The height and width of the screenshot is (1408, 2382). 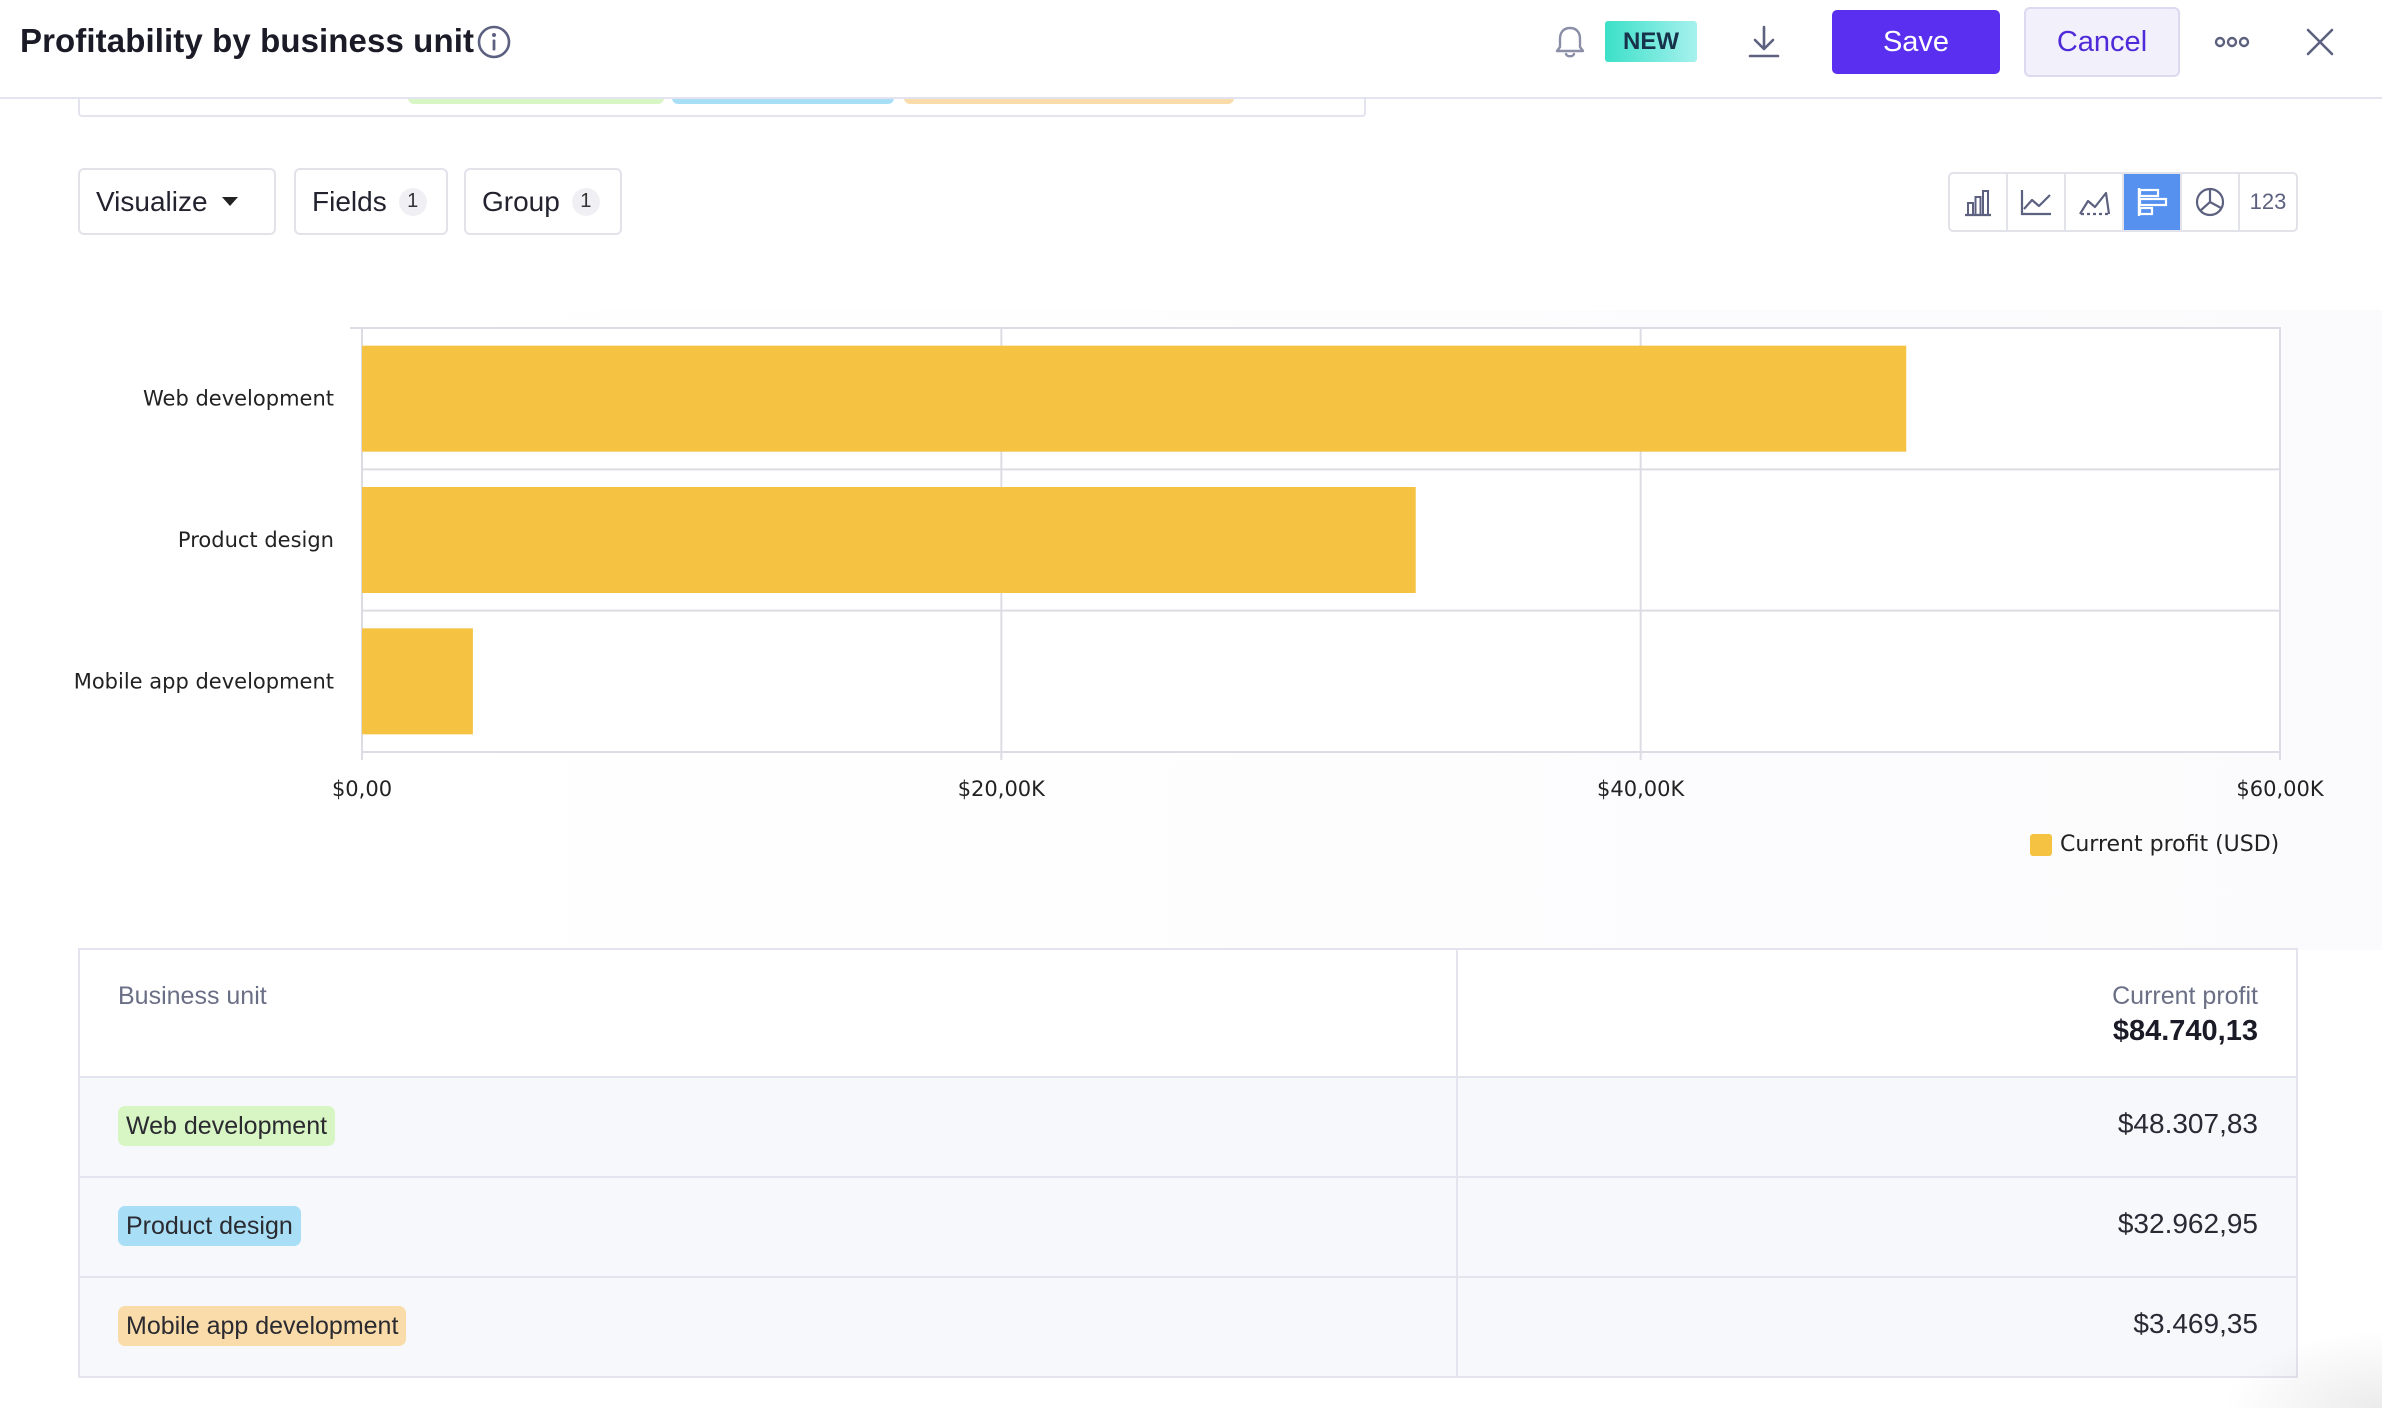 I want to click on total-profit: $84.740,13, so click(x=2185, y=1031).